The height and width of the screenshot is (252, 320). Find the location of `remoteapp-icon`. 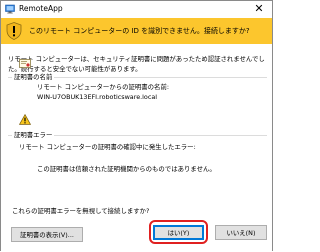

remoteapp-icon is located at coordinates (10, 9).